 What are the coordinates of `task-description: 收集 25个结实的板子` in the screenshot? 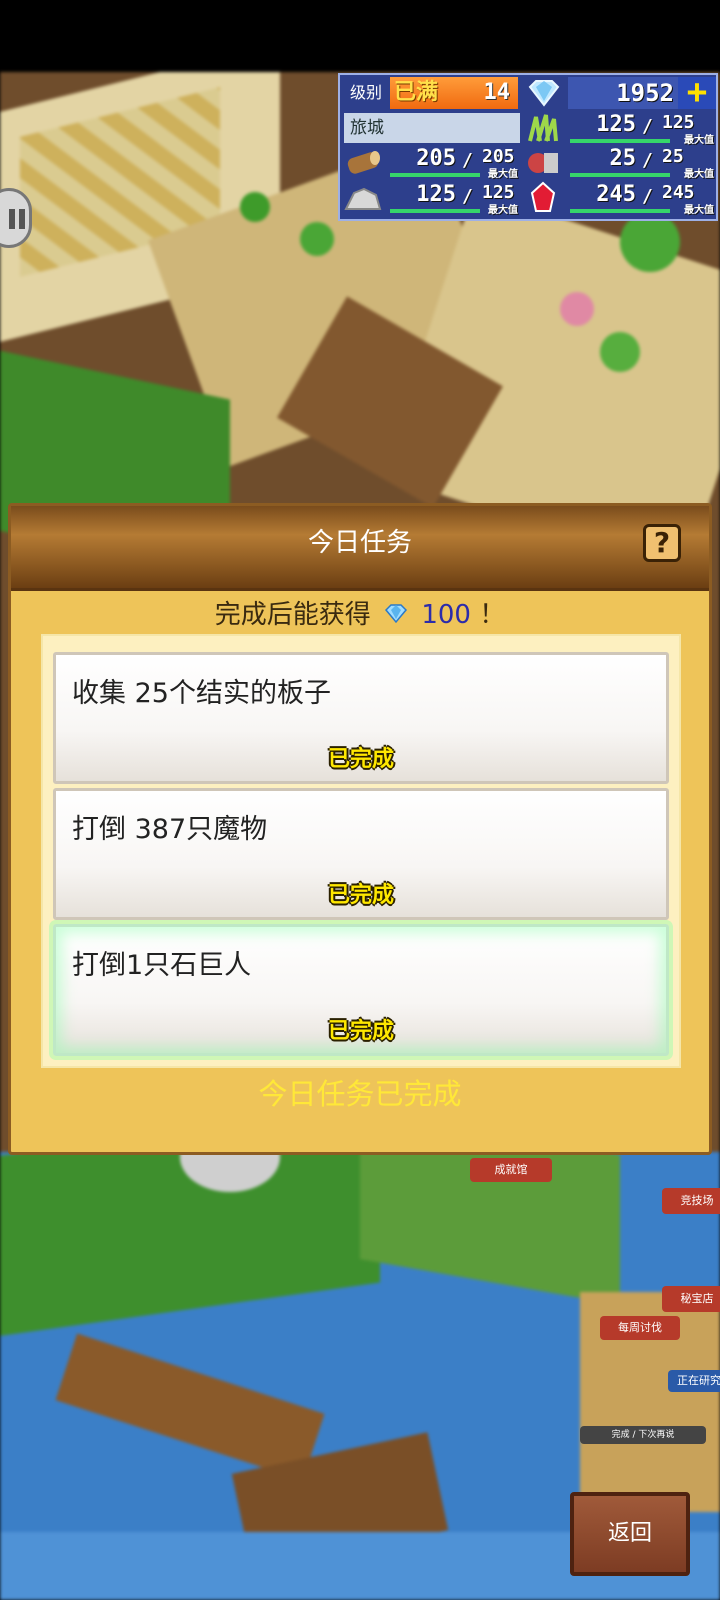 It's located at (201, 693).